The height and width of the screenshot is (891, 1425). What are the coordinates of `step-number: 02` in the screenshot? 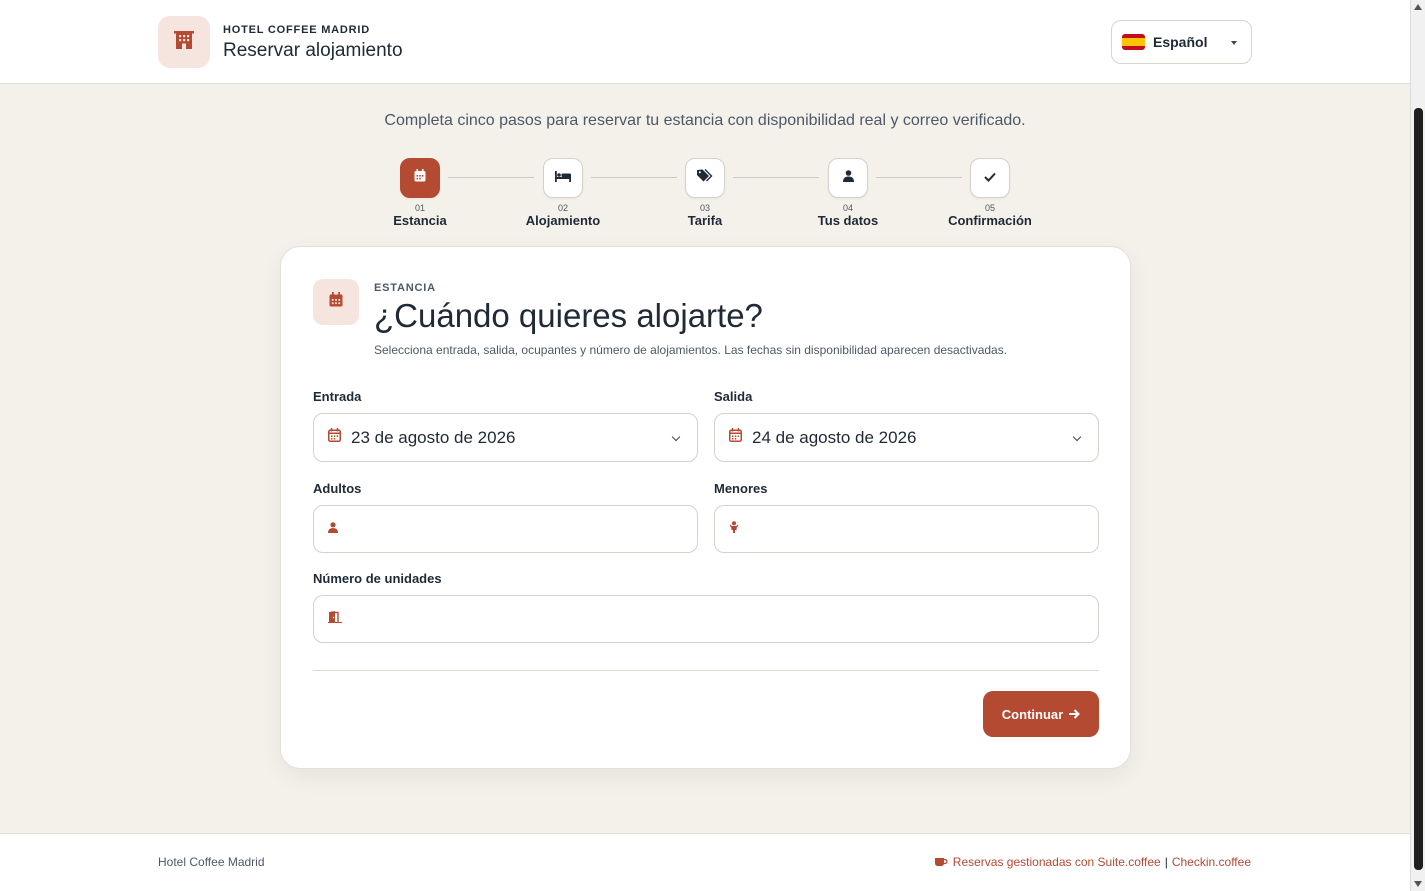 It's located at (562, 208).